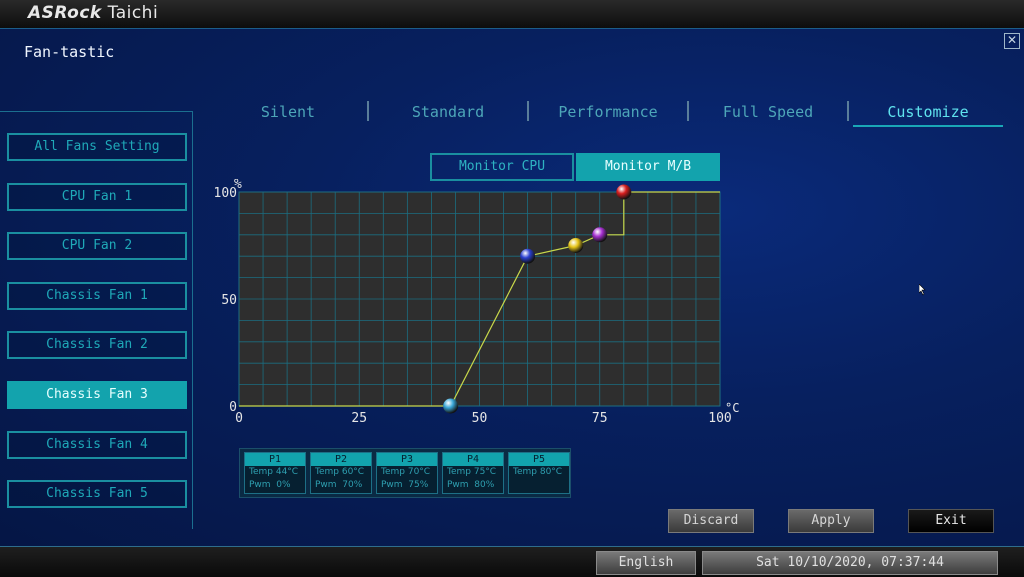  Describe the element at coordinates (451, 406) in the screenshot. I see `curve-point-p1` at that location.